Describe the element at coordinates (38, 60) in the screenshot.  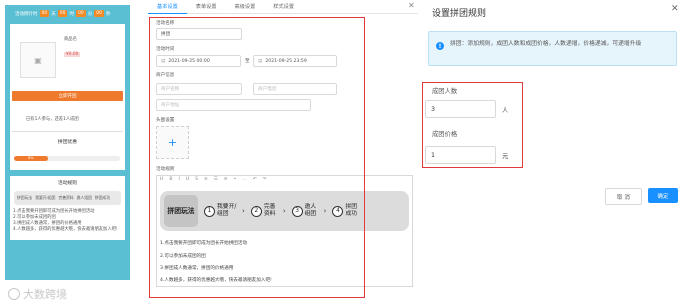
I see `product-image-icon: ▣` at that location.